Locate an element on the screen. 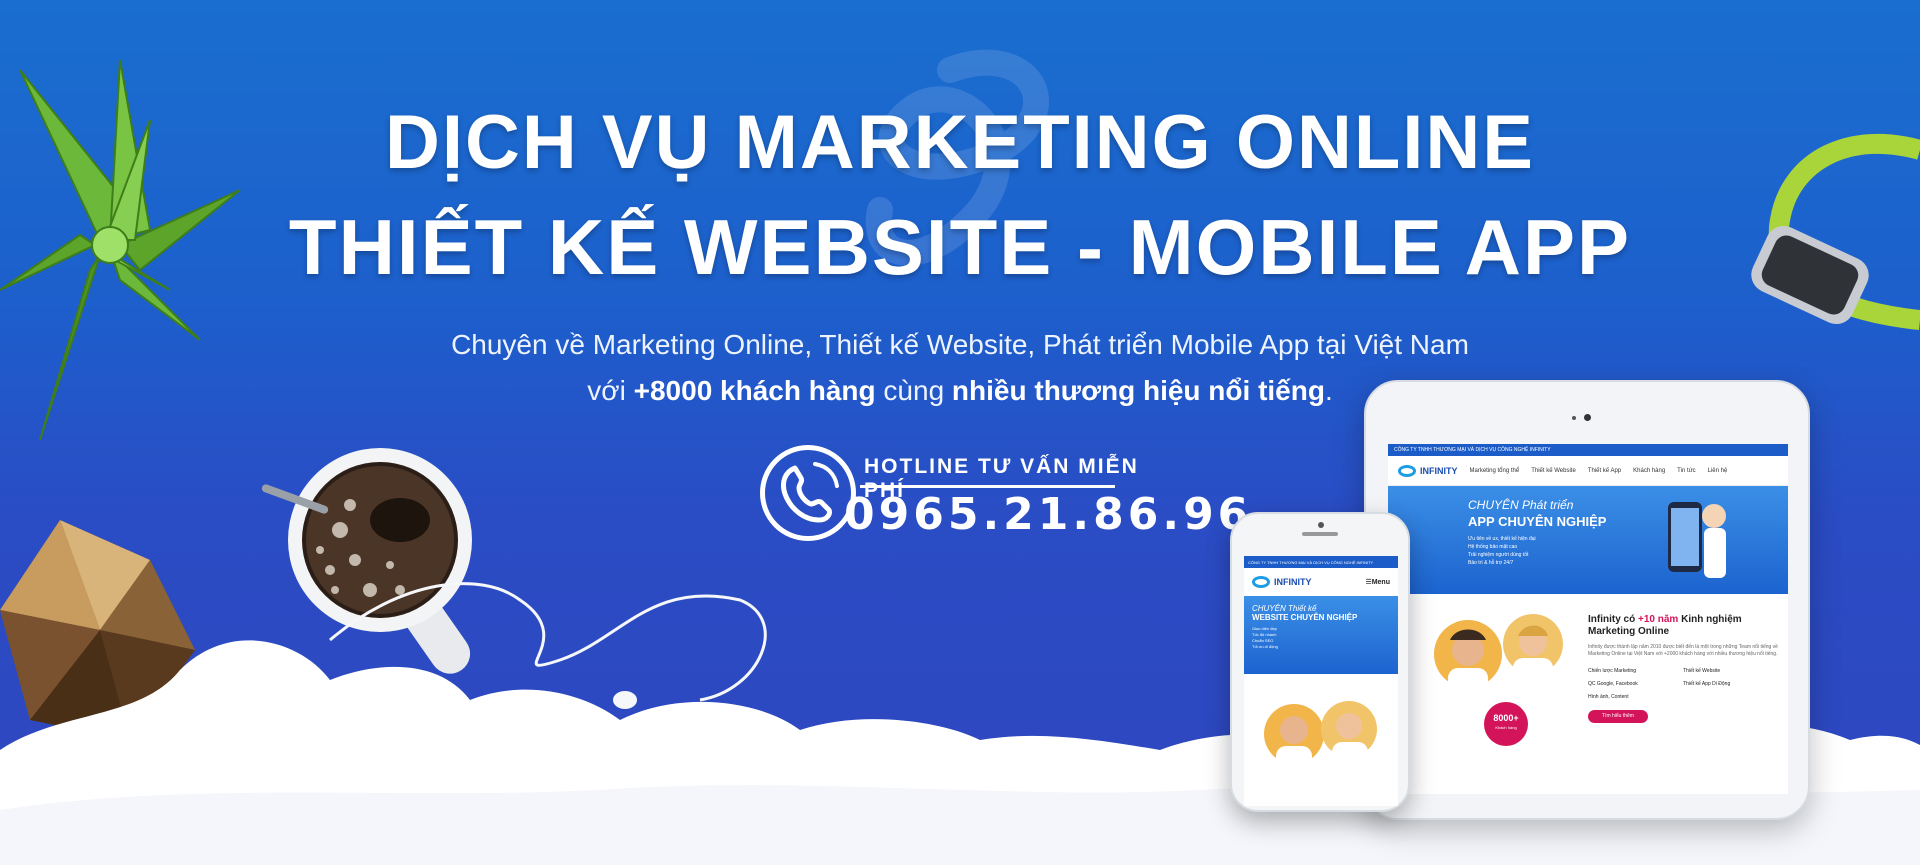 This screenshot has height=865, width=1920. tablet-nav-item: Thiết kế App is located at coordinates (1604, 471).